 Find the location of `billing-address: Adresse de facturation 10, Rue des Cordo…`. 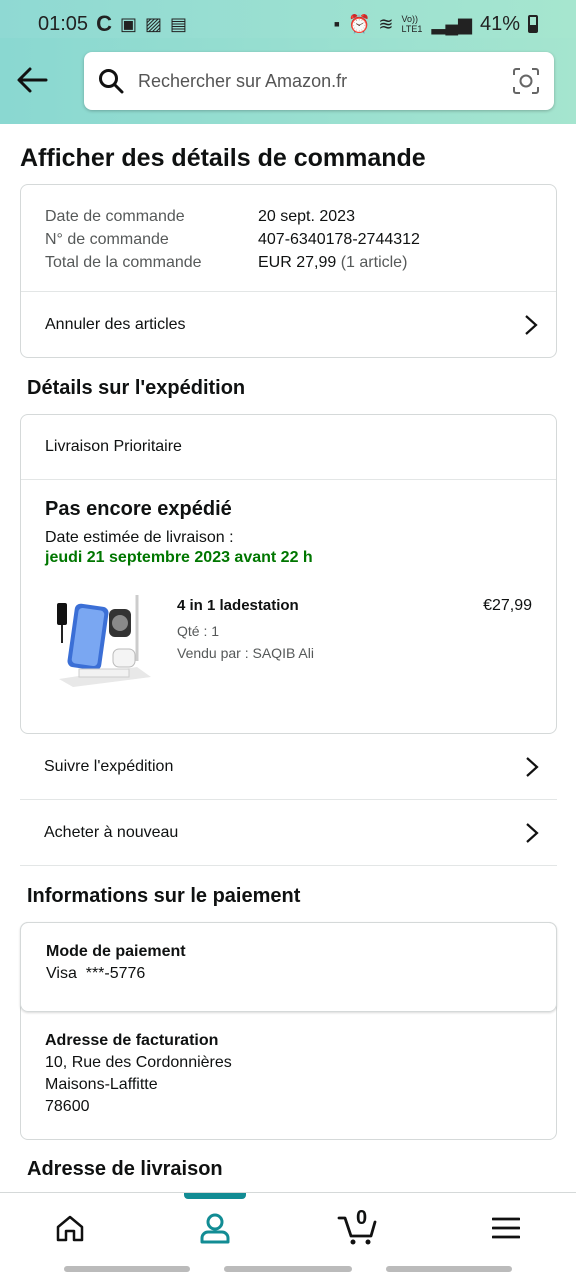

billing-address: Adresse de facturation 10, Rue des Cordo… is located at coordinates (288, 1065).